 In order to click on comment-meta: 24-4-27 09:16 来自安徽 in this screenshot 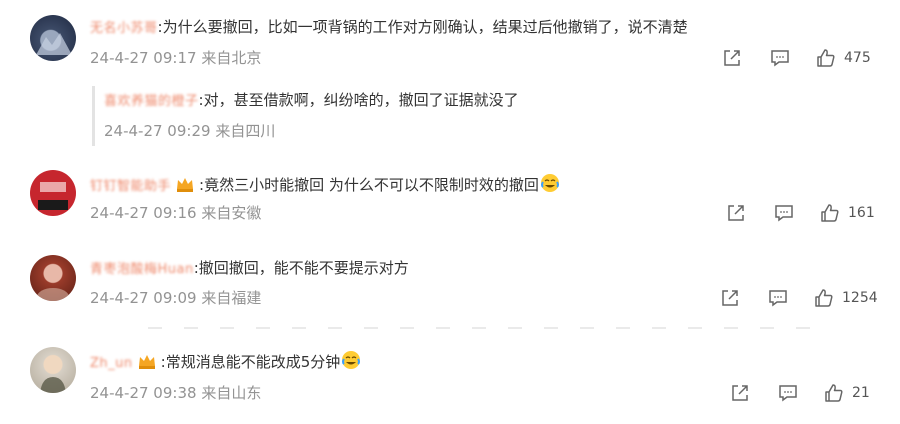, I will do `click(175, 213)`.